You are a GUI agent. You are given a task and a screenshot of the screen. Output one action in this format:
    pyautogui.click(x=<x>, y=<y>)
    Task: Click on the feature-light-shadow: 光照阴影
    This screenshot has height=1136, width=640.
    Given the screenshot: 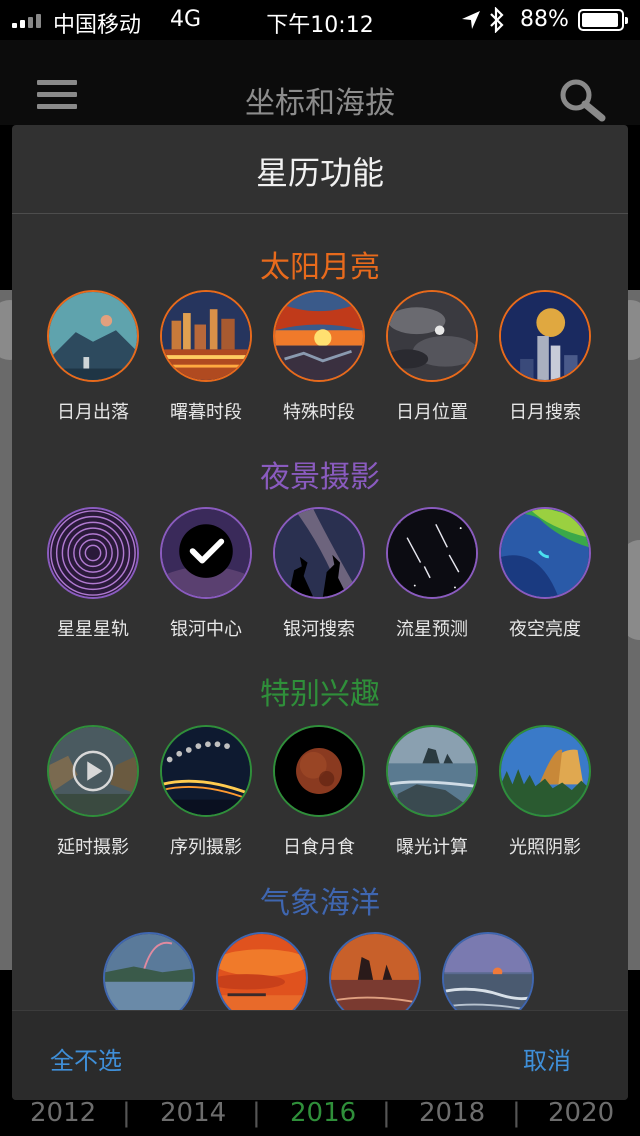 What is the action you would take?
    pyautogui.click(x=545, y=792)
    